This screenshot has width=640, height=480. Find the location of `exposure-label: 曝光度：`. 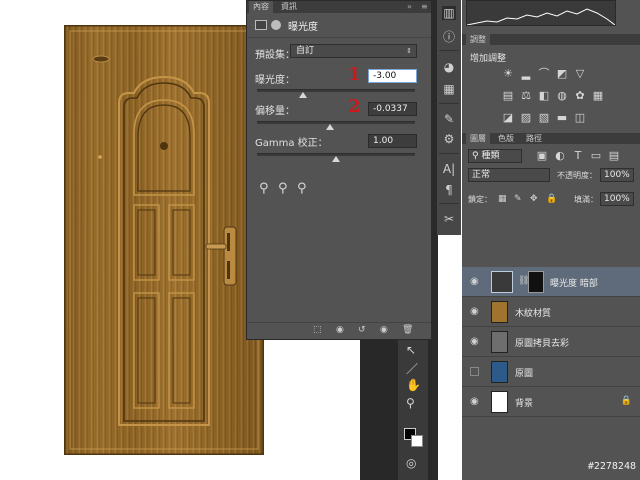

exposure-label: 曝光度： is located at coordinates (275, 80).